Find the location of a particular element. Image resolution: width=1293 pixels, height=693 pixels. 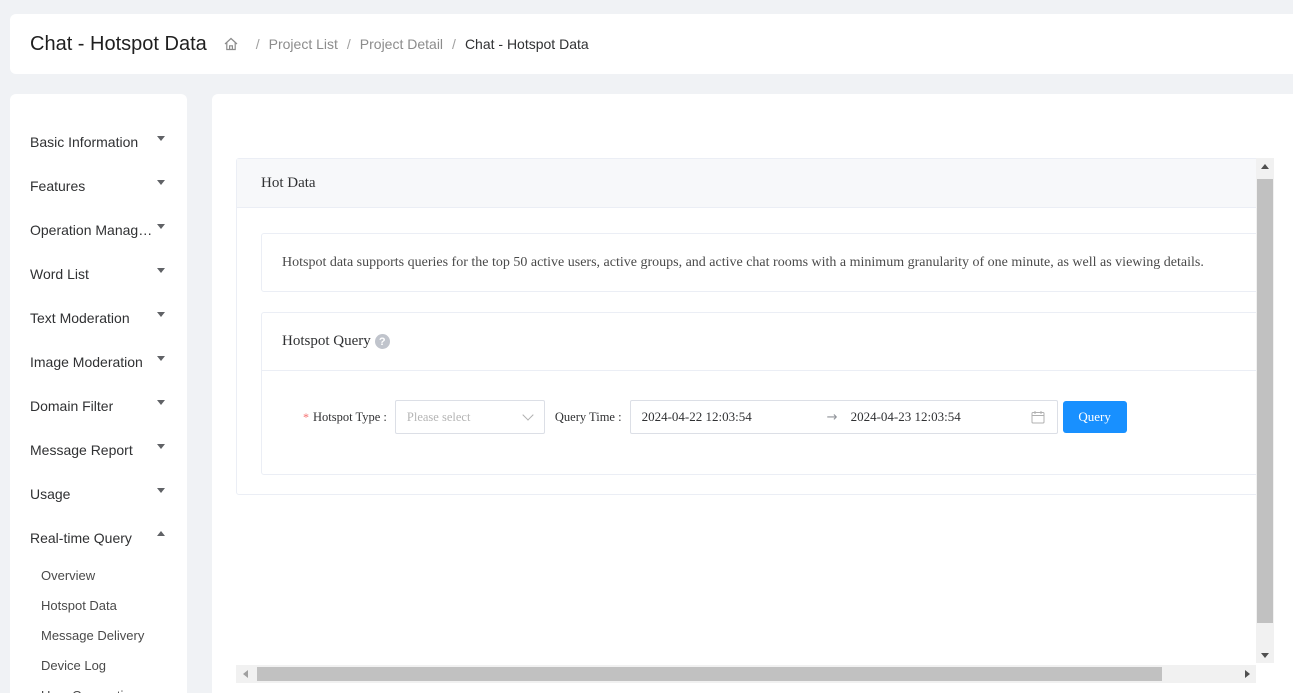

sidebar-item-label: Message Report is located at coordinates (81, 450).